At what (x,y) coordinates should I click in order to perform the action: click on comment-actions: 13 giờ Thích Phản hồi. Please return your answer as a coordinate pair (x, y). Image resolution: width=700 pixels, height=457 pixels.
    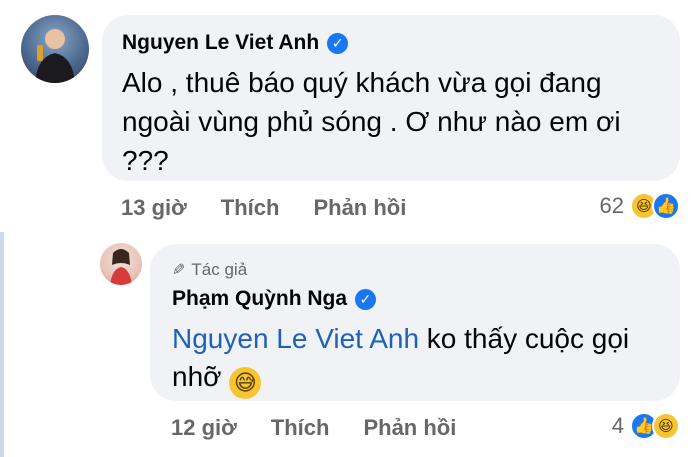
    Looking at the image, I should click on (263, 208).